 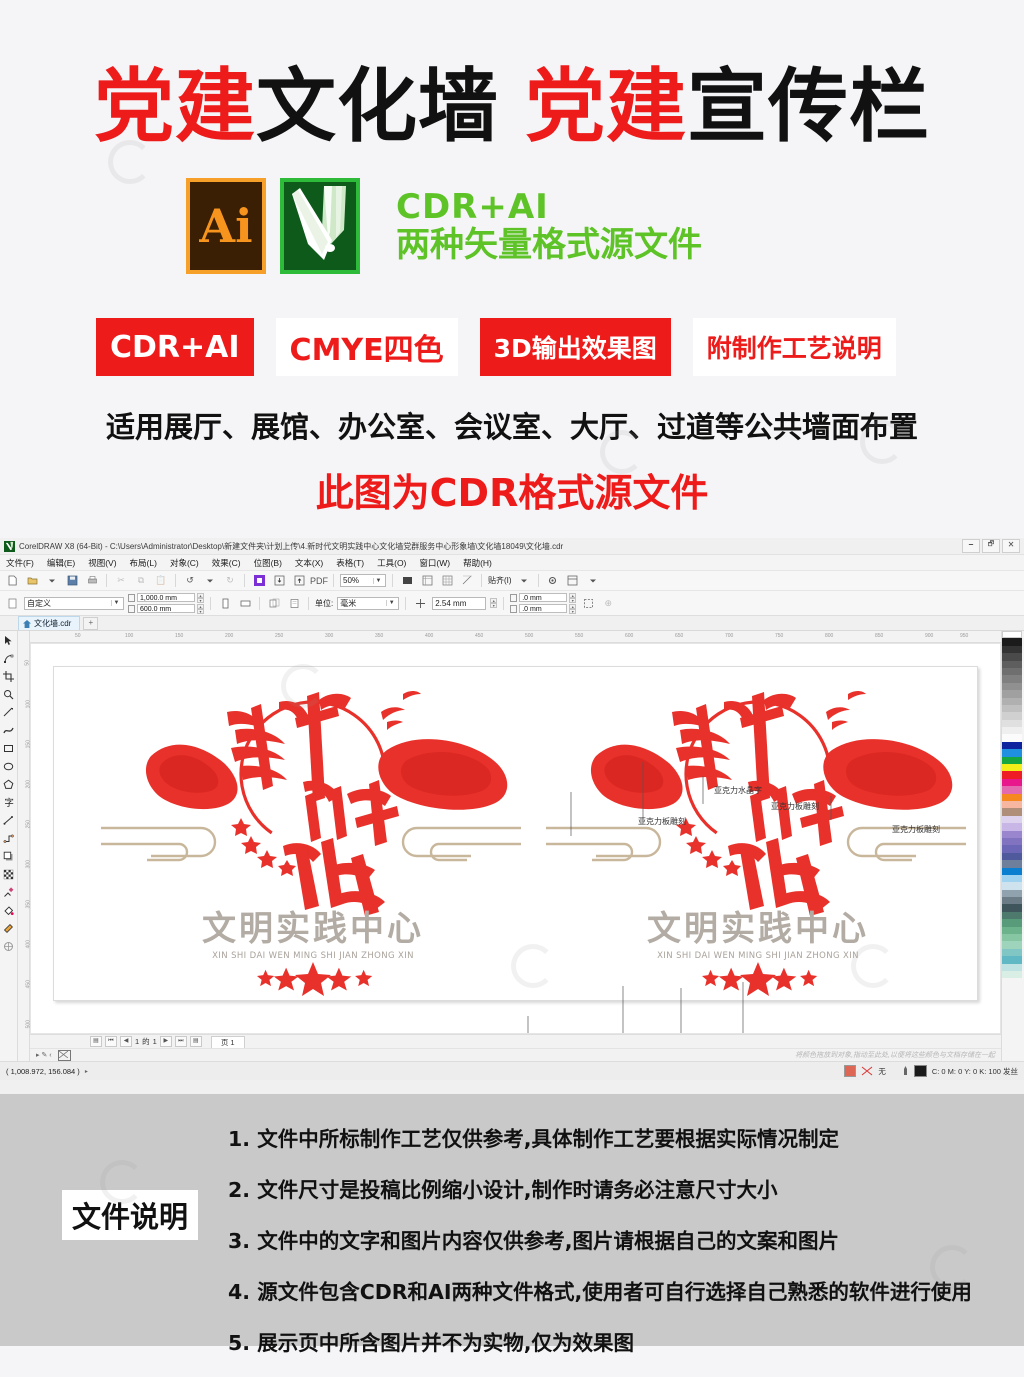 What do you see at coordinates (225, 603) in the screenshot?
I see `portrait-orientation-icon` at bounding box center [225, 603].